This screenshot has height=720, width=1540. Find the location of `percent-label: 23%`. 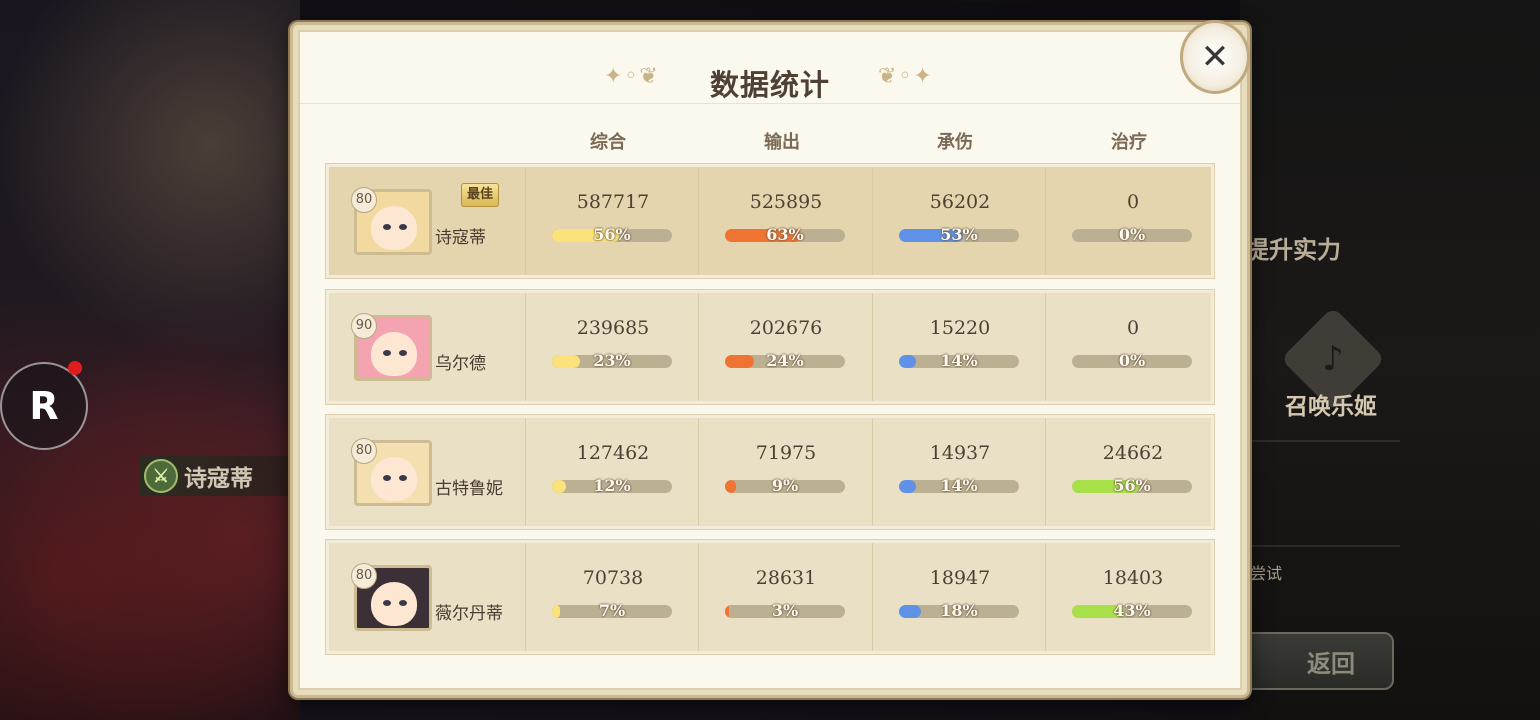

percent-label: 23% is located at coordinates (612, 360).